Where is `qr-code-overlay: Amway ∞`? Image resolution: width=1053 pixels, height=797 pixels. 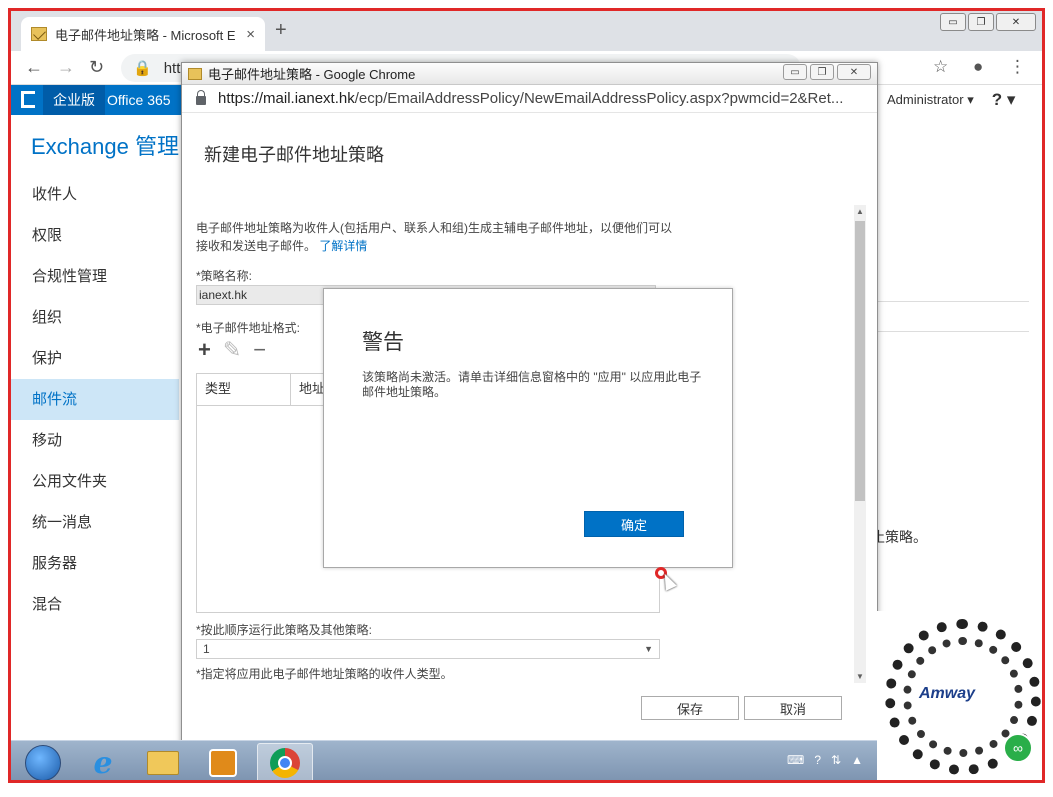 qr-code-overlay: Amway ∞ is located at coordinates (959, 695).